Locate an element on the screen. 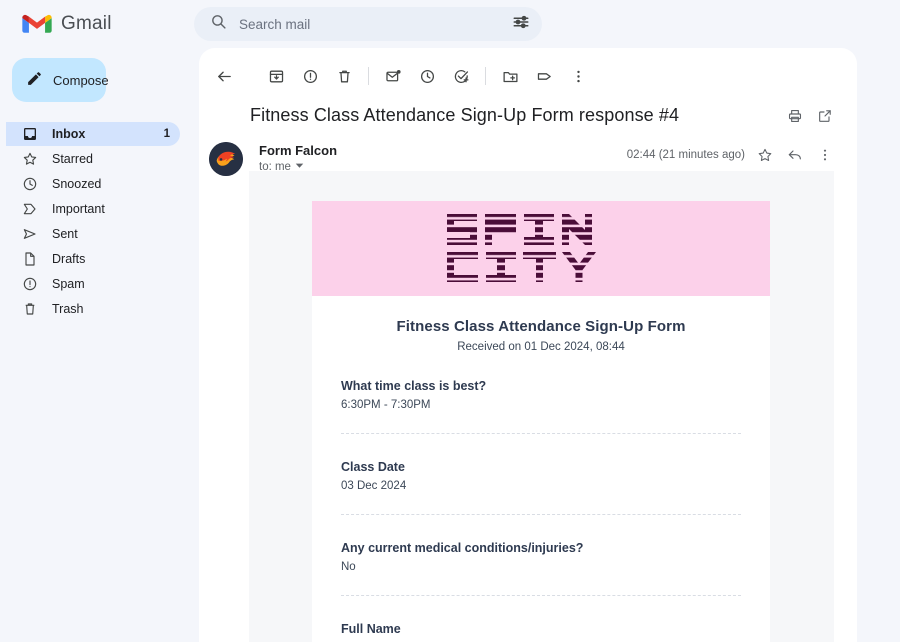 This screenshot has height=642, width=900. search-icon is located at coordinates (216, 24).